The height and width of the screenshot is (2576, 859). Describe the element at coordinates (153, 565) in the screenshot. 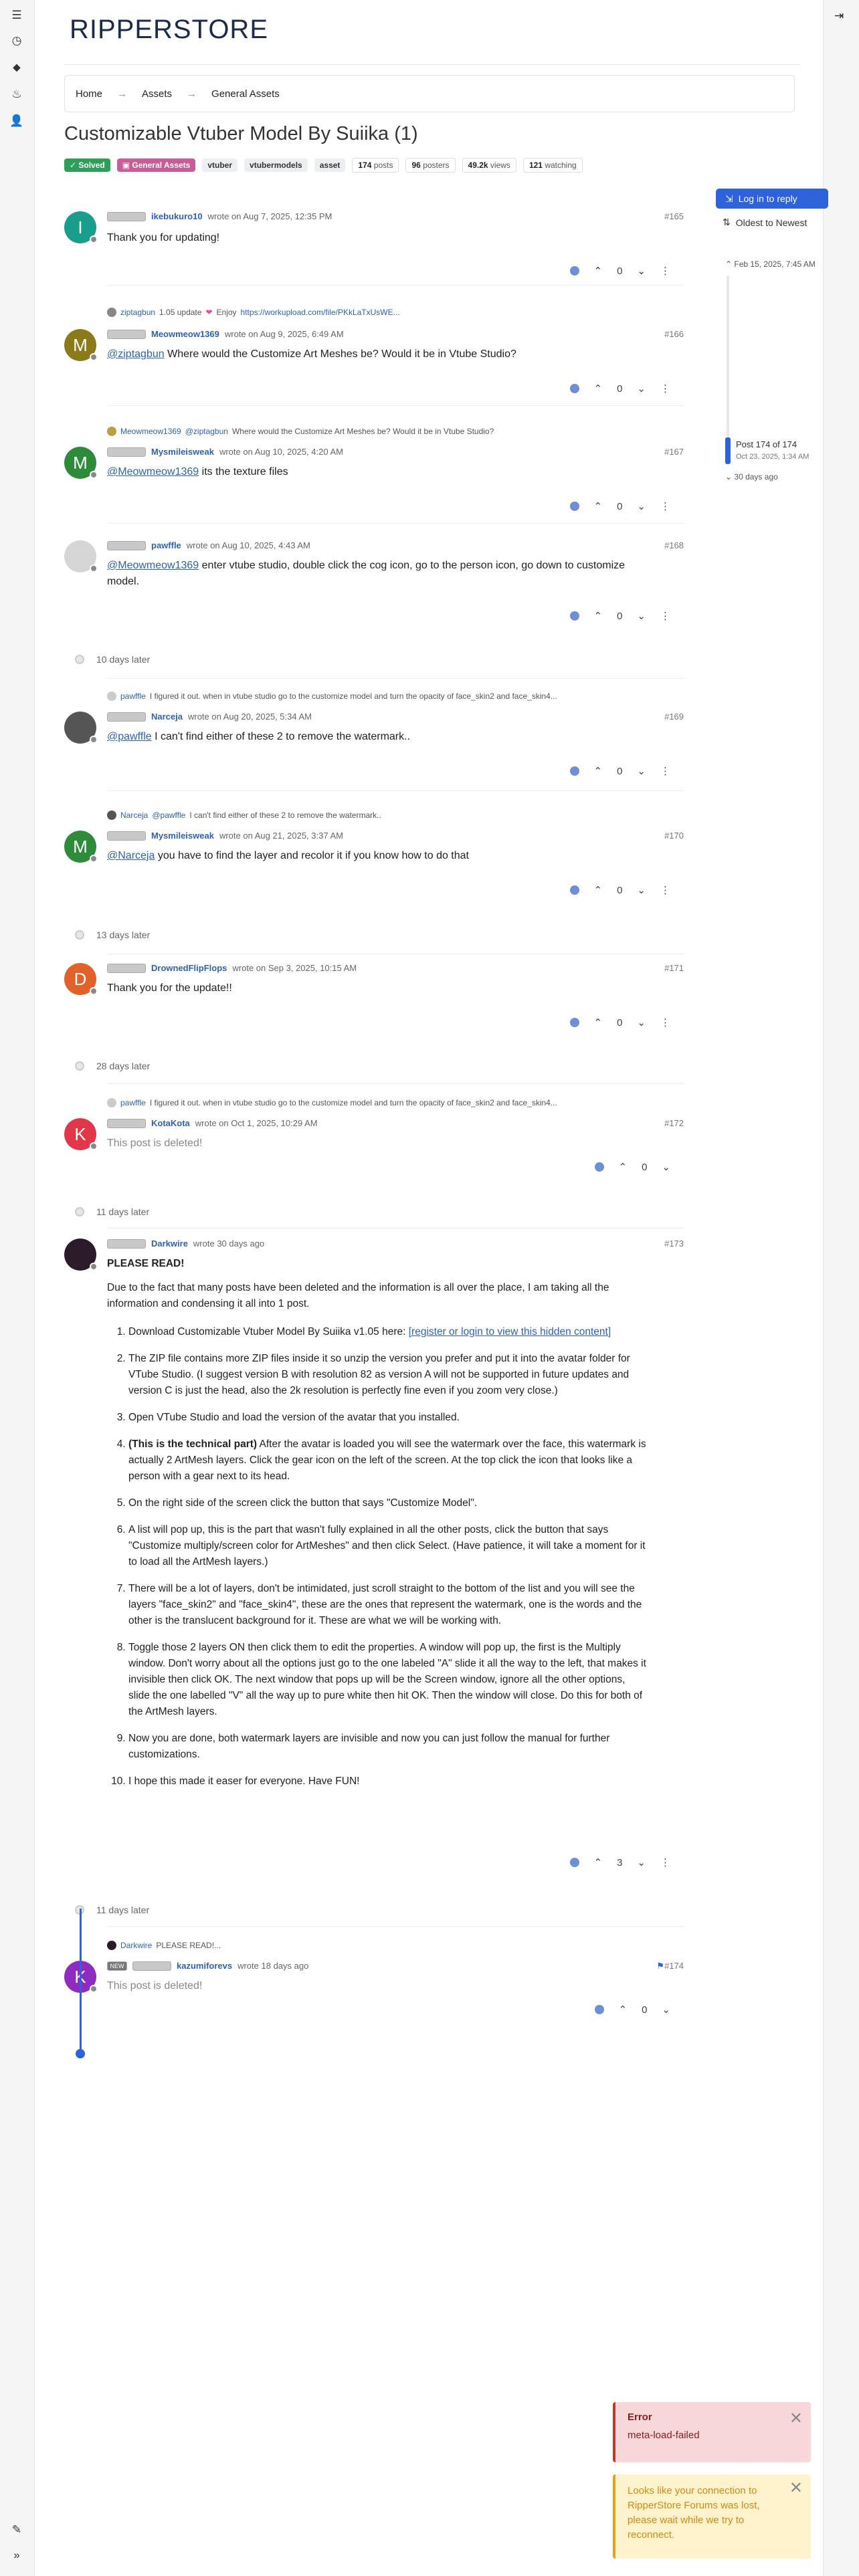

I see `mention-link: @Meowmeow1369` at that location.